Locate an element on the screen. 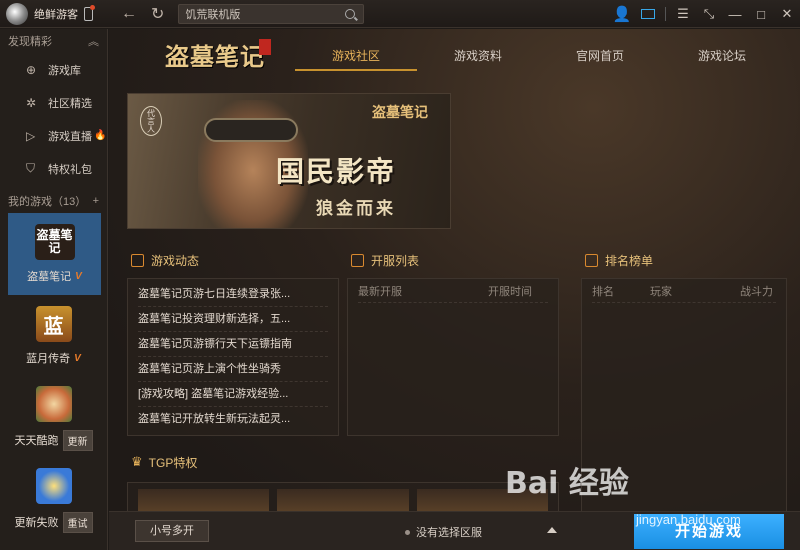  game-name: 更新失败 重试 is located at coordinates (53, 522).